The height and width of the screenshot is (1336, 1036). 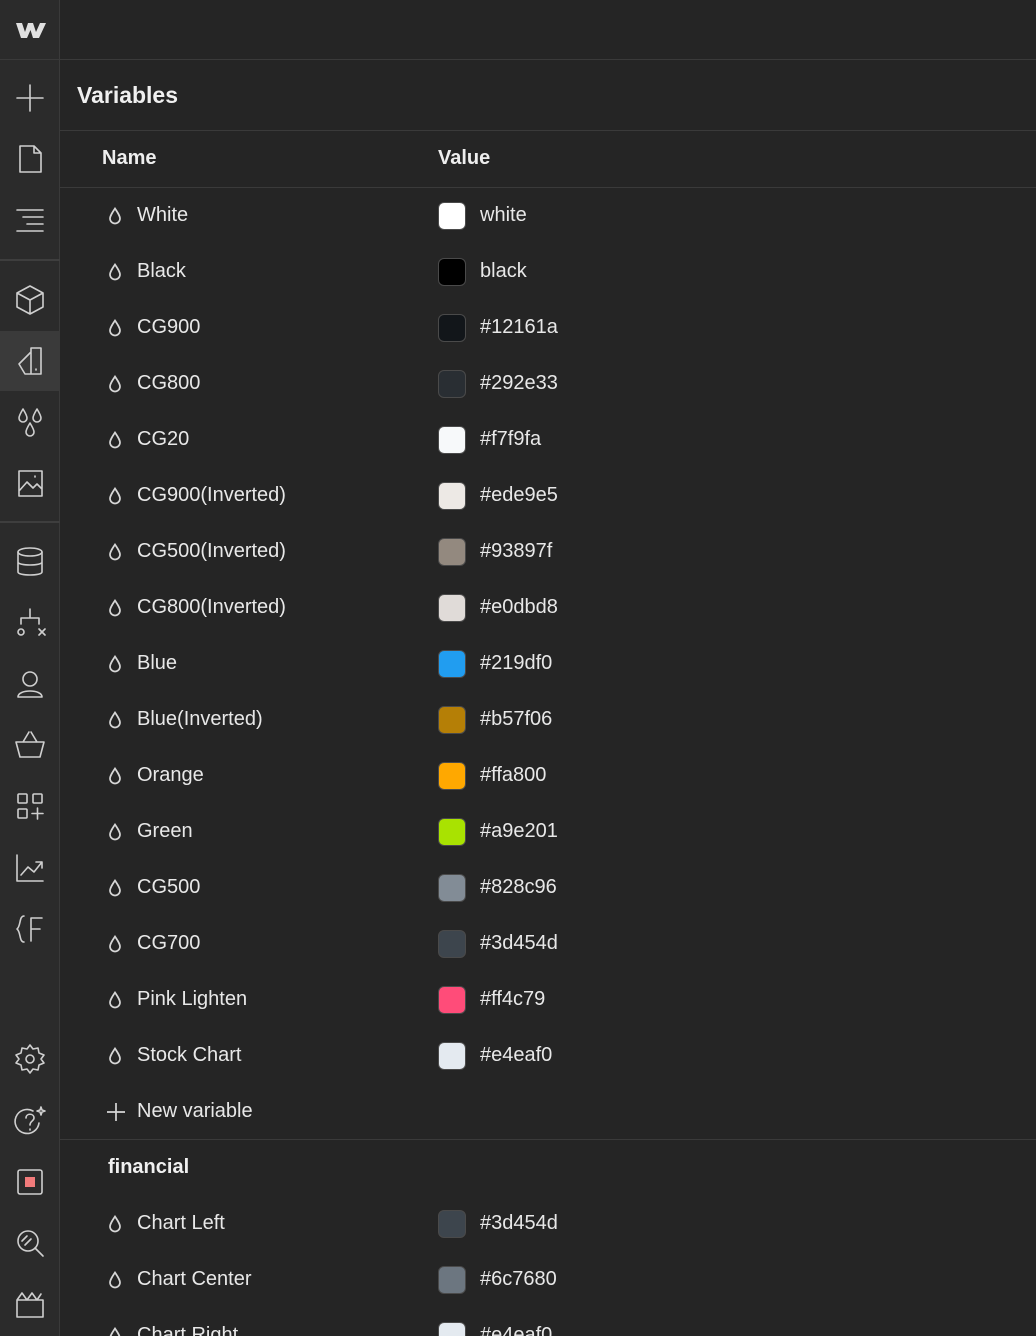 I want to click on variable-row: Blue(Inverted) #b57f06, so click(x=548, y=720).